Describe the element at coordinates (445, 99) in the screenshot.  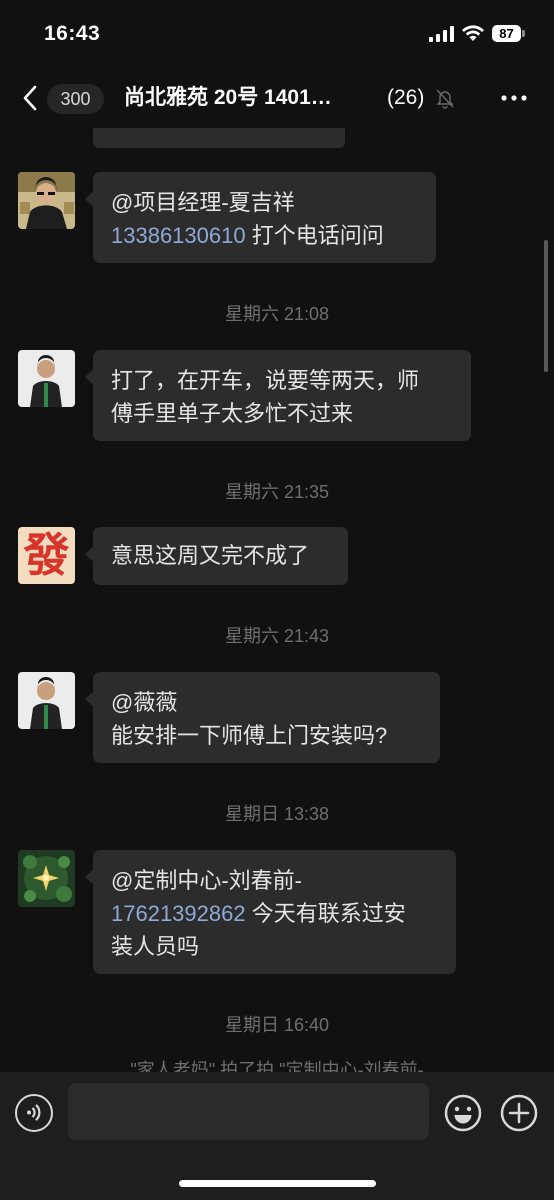
I see `mute-bell-icon` at that location.